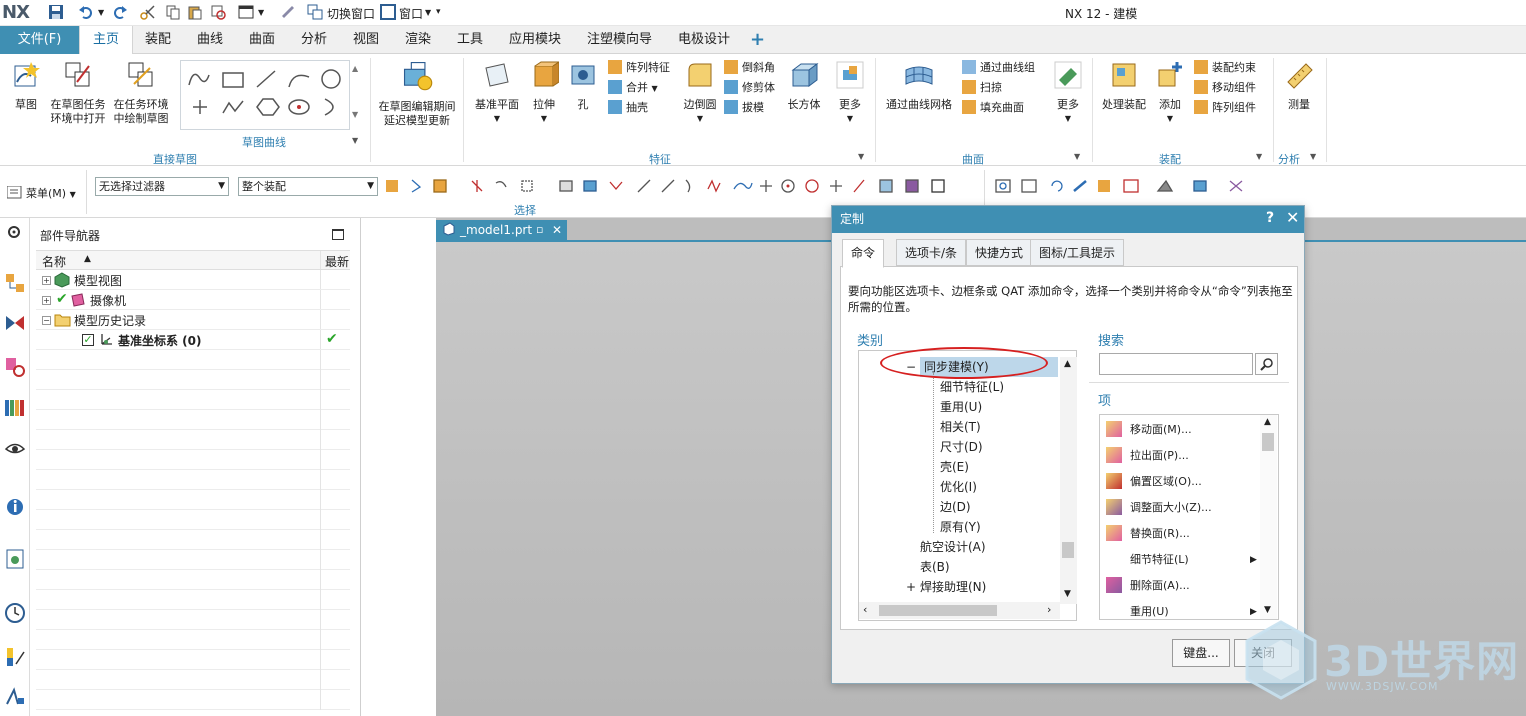  Describe the element at coordinates (962, 447) in the screenshot. I see `category-item: 尺寸(D)` at that location.